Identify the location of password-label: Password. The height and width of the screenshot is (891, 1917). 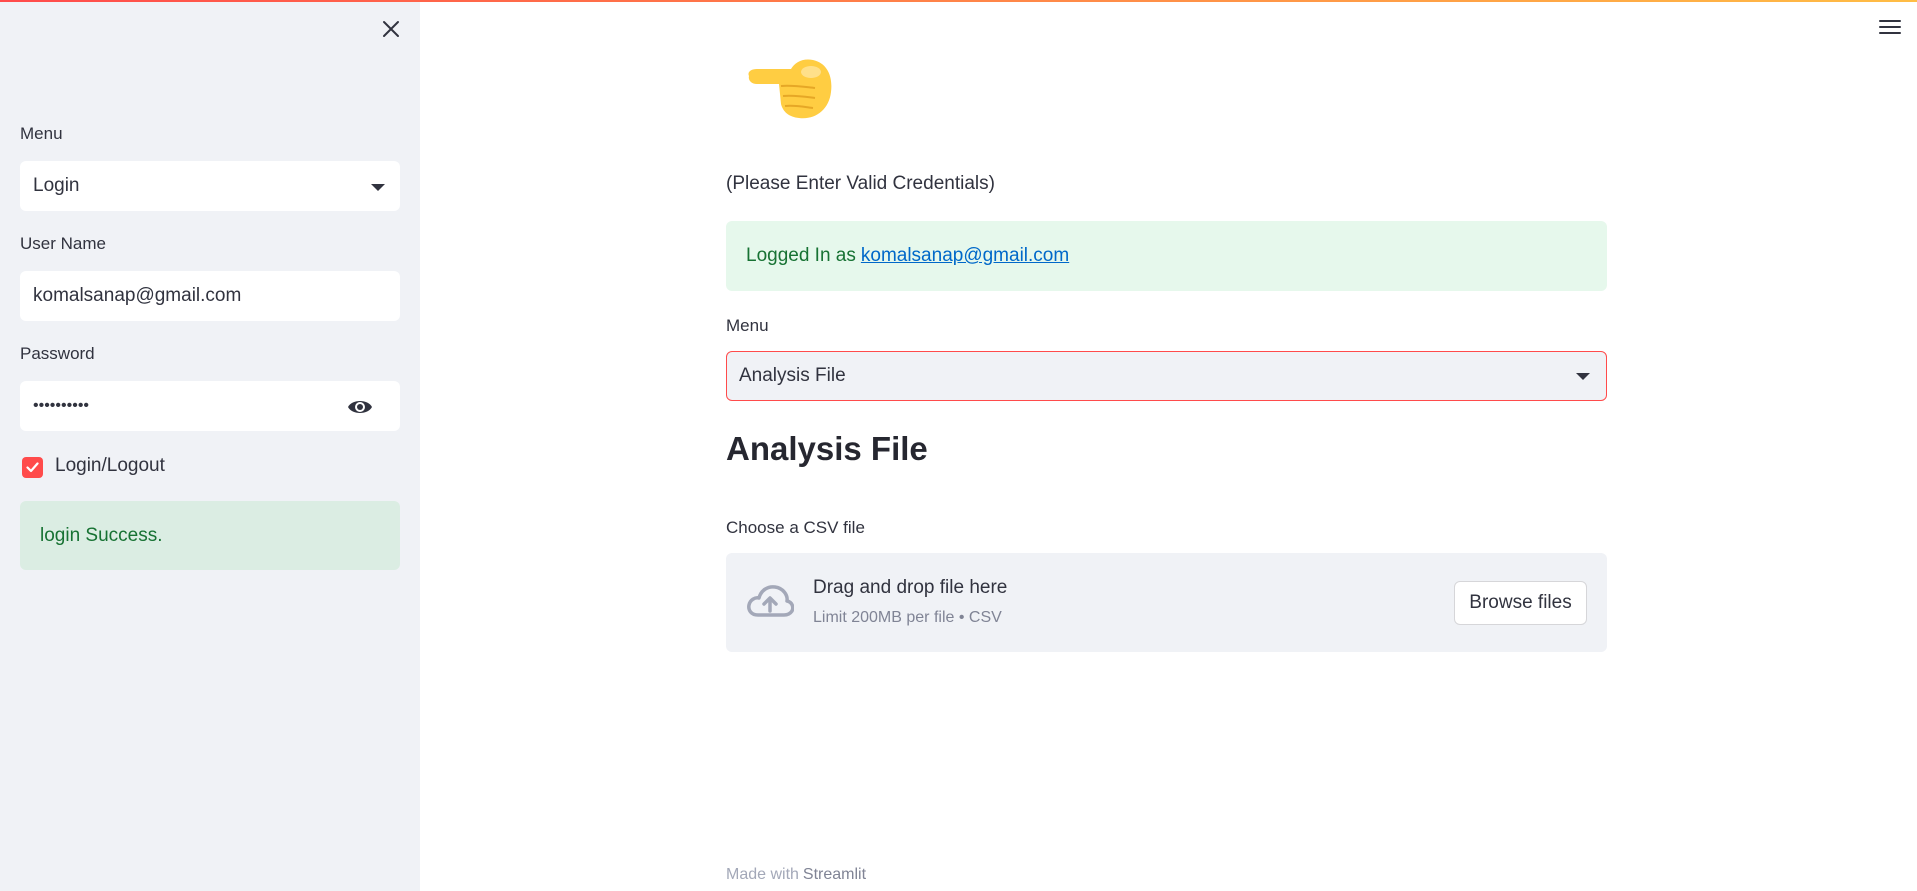
(57, 353).